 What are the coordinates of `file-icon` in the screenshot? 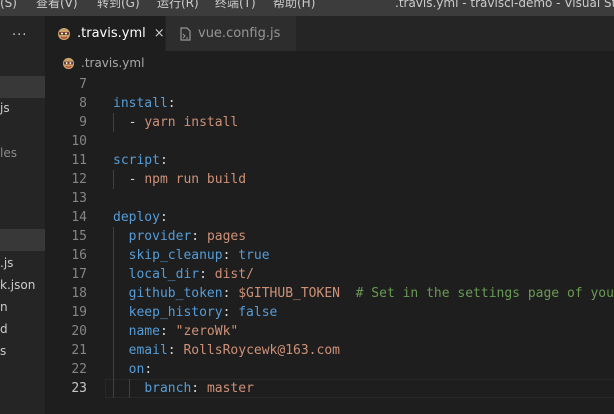 It's located at (185, 33).